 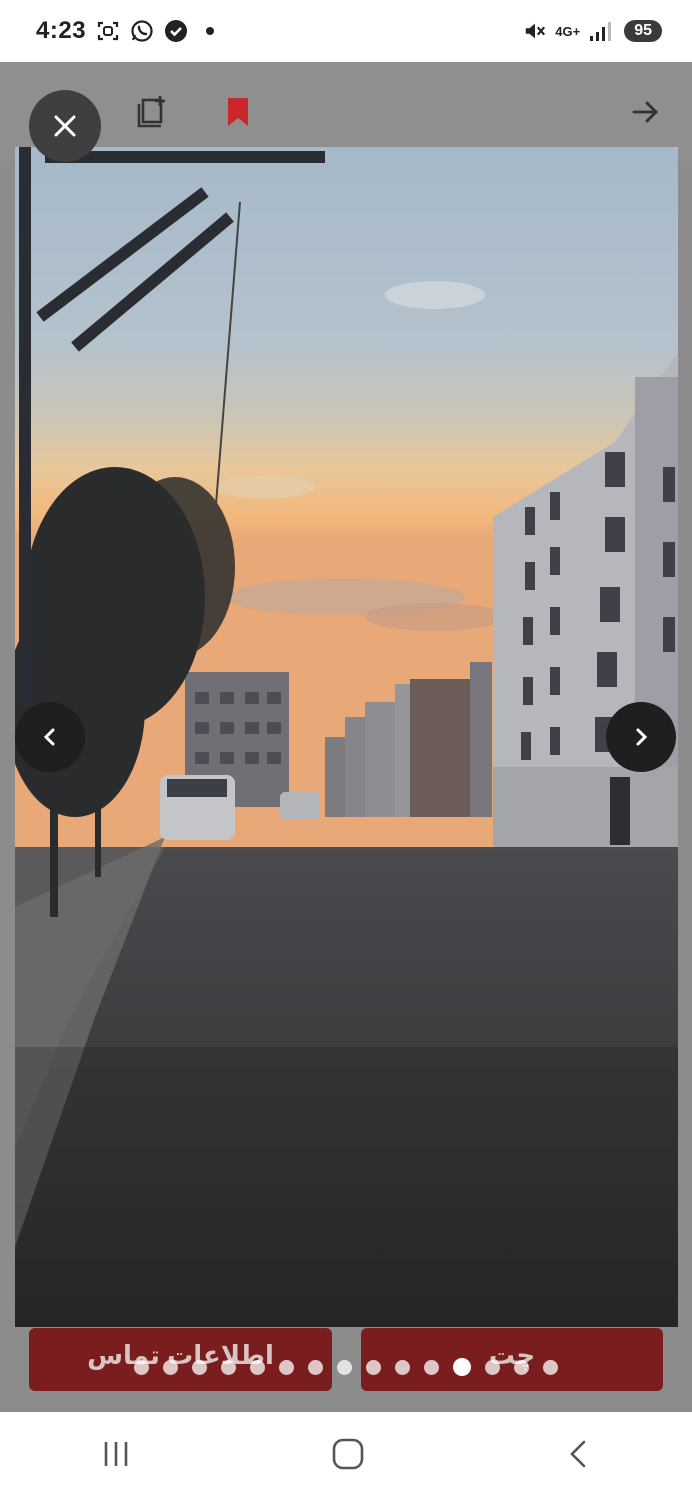 What do you see at coordinates (600, 31) in the screenshot?
I see `signal-icon` at bounding box center [600, 31].